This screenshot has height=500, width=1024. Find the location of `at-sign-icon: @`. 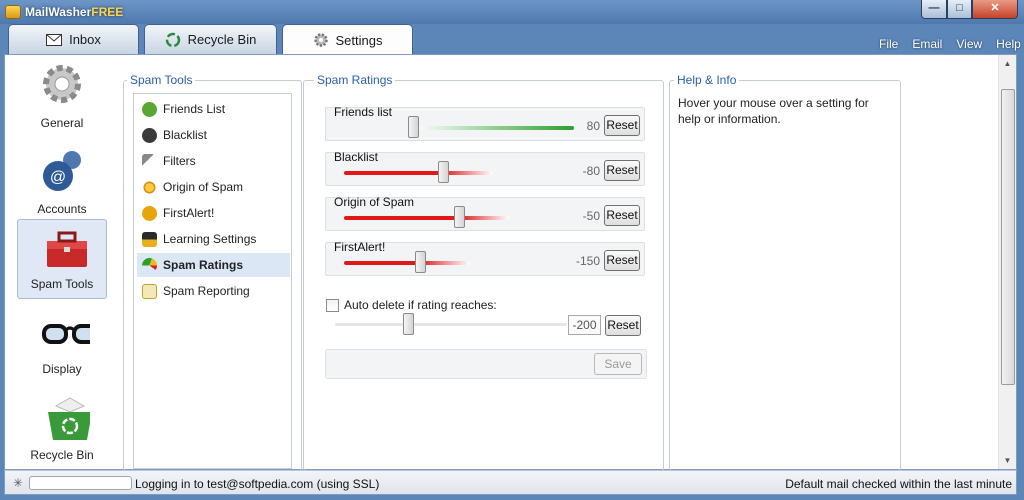

at-sign-icon: @ is located at coordinates (62, 171).